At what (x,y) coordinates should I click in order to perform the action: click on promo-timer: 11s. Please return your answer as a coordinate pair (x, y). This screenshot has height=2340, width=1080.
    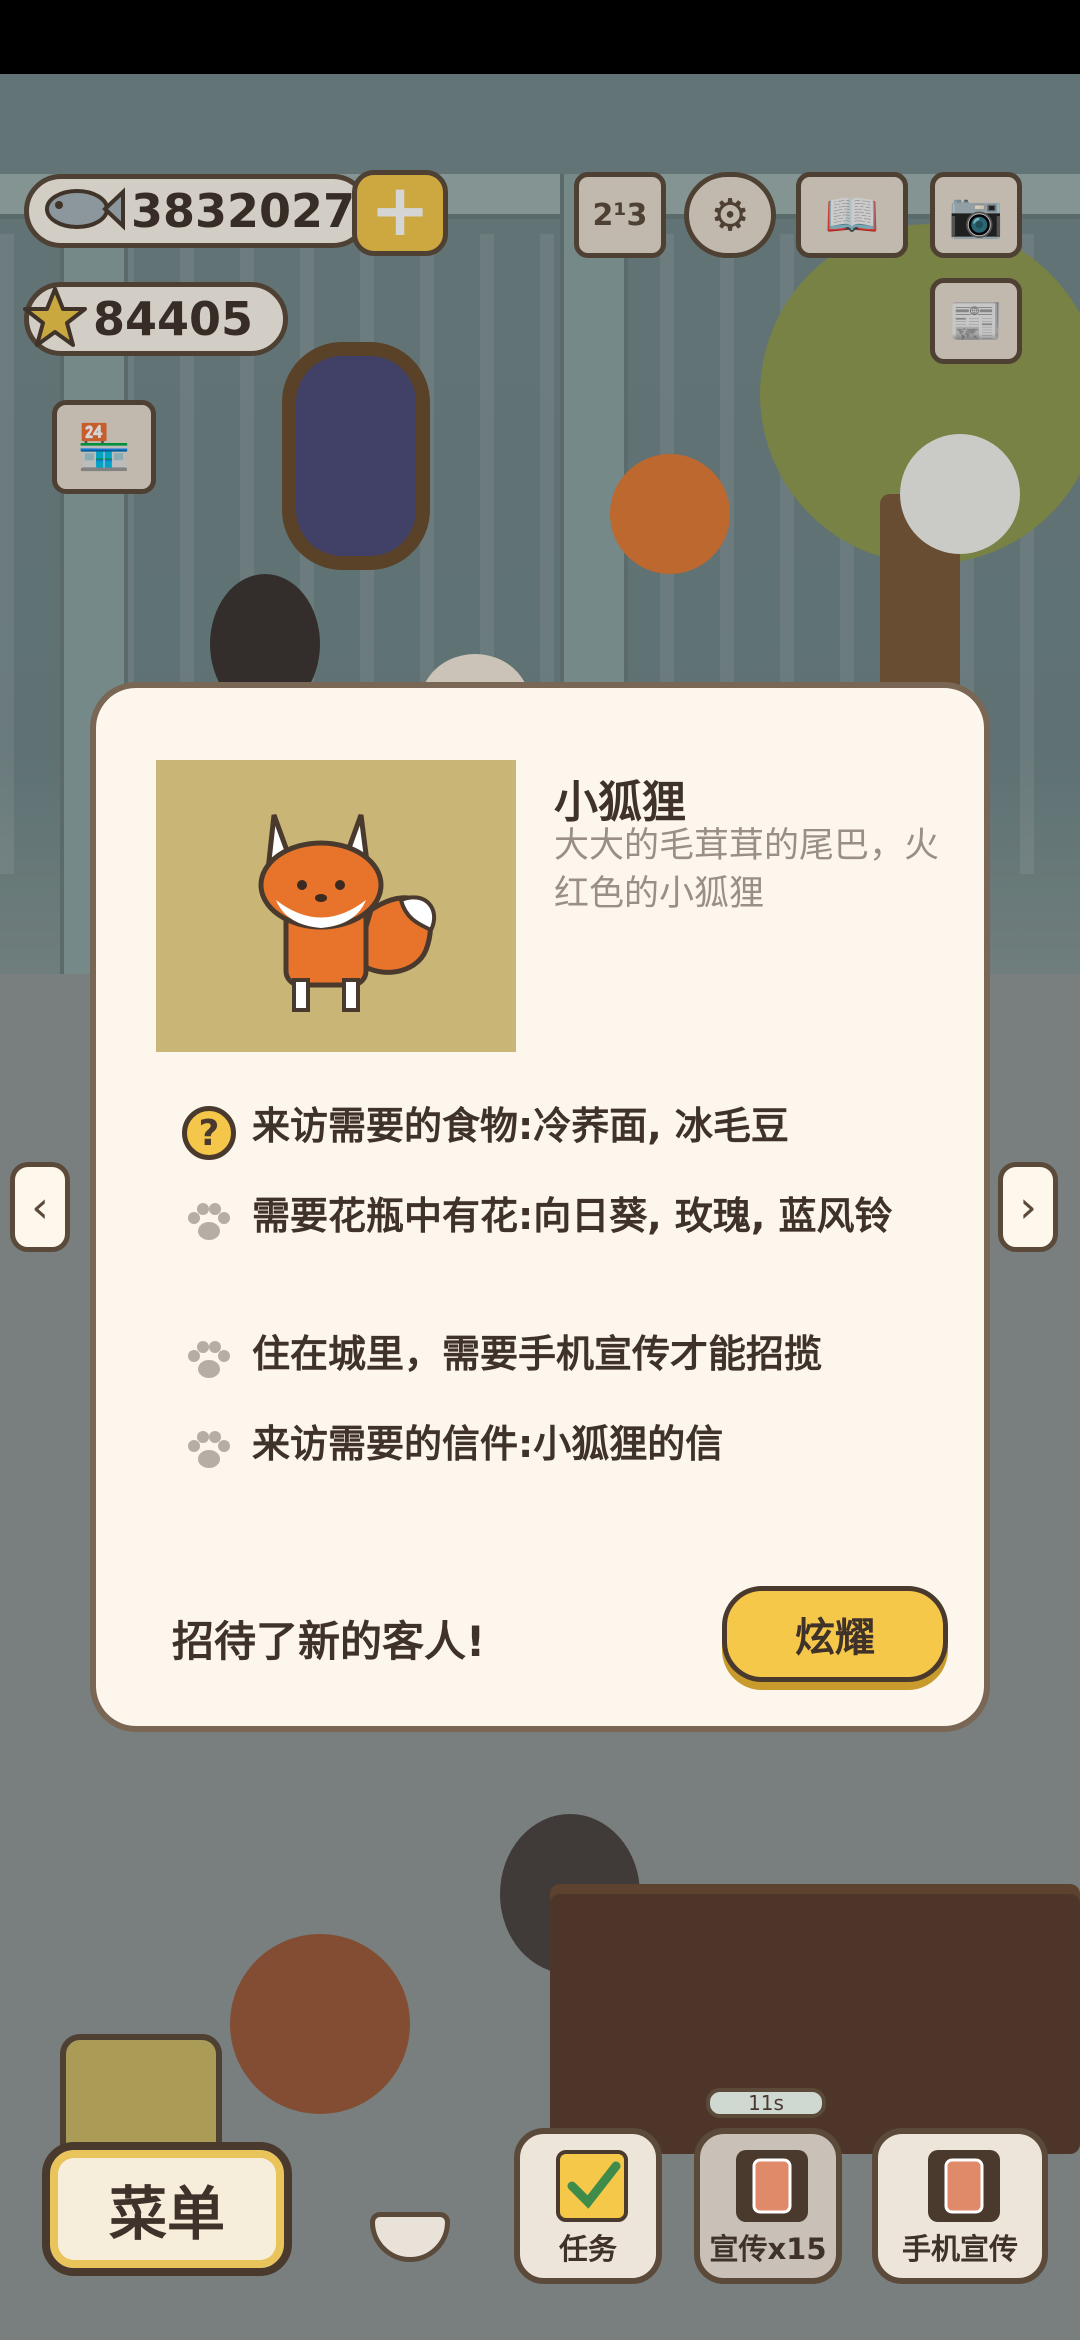
    Looking at the image, I should click on (766, 2103).